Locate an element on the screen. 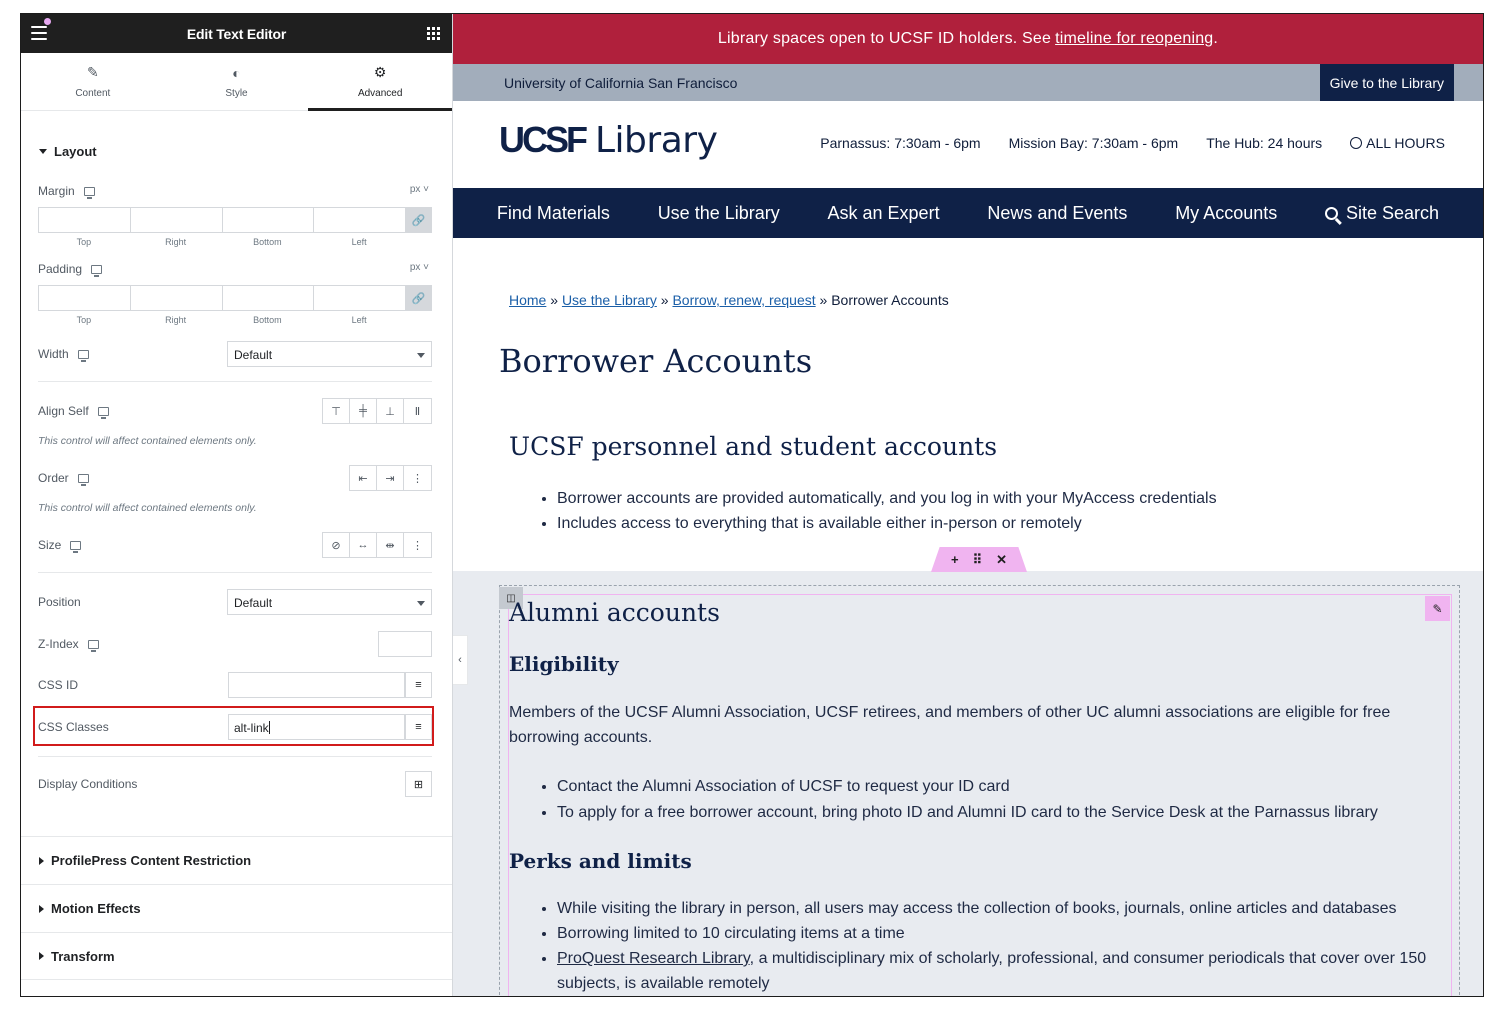  university-link: University of California San Francisco is located at coordinates (620, 83).